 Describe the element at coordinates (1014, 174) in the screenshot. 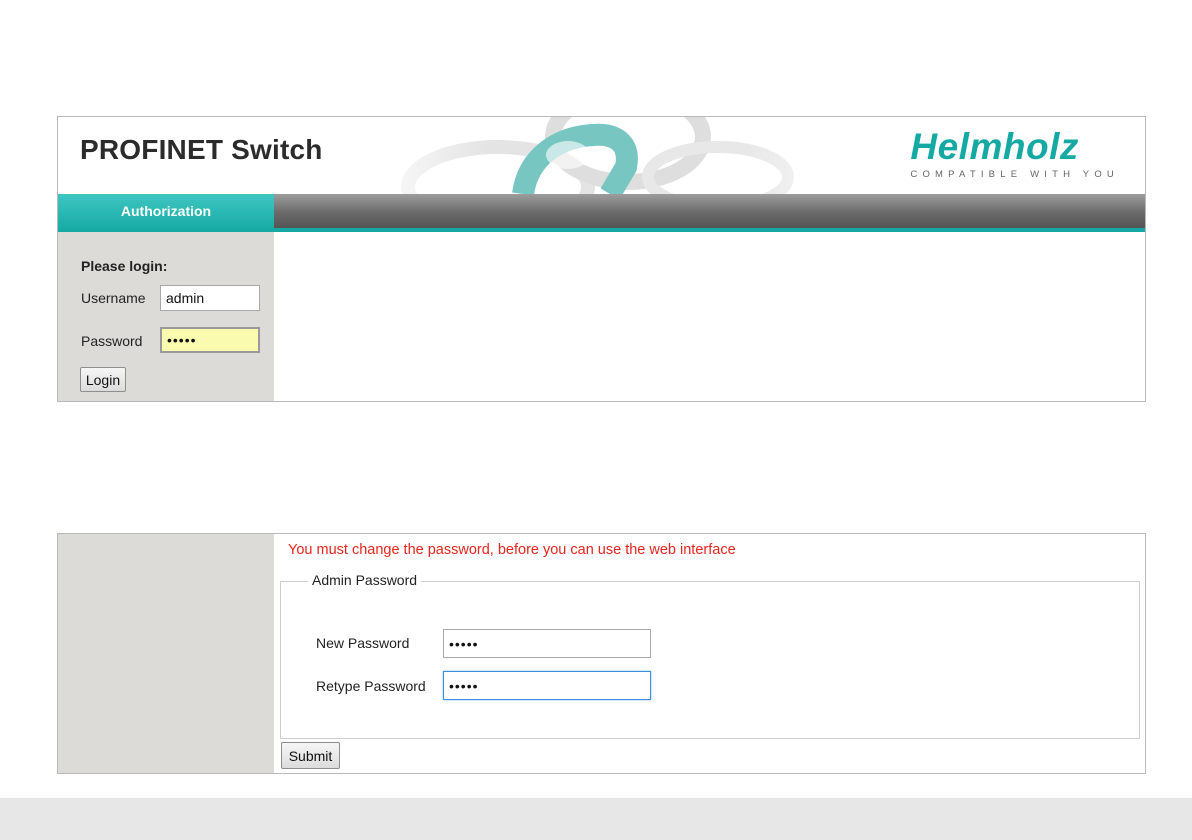

I see `logo-tagline: COMPATIBLE WITH YOU` at that location.